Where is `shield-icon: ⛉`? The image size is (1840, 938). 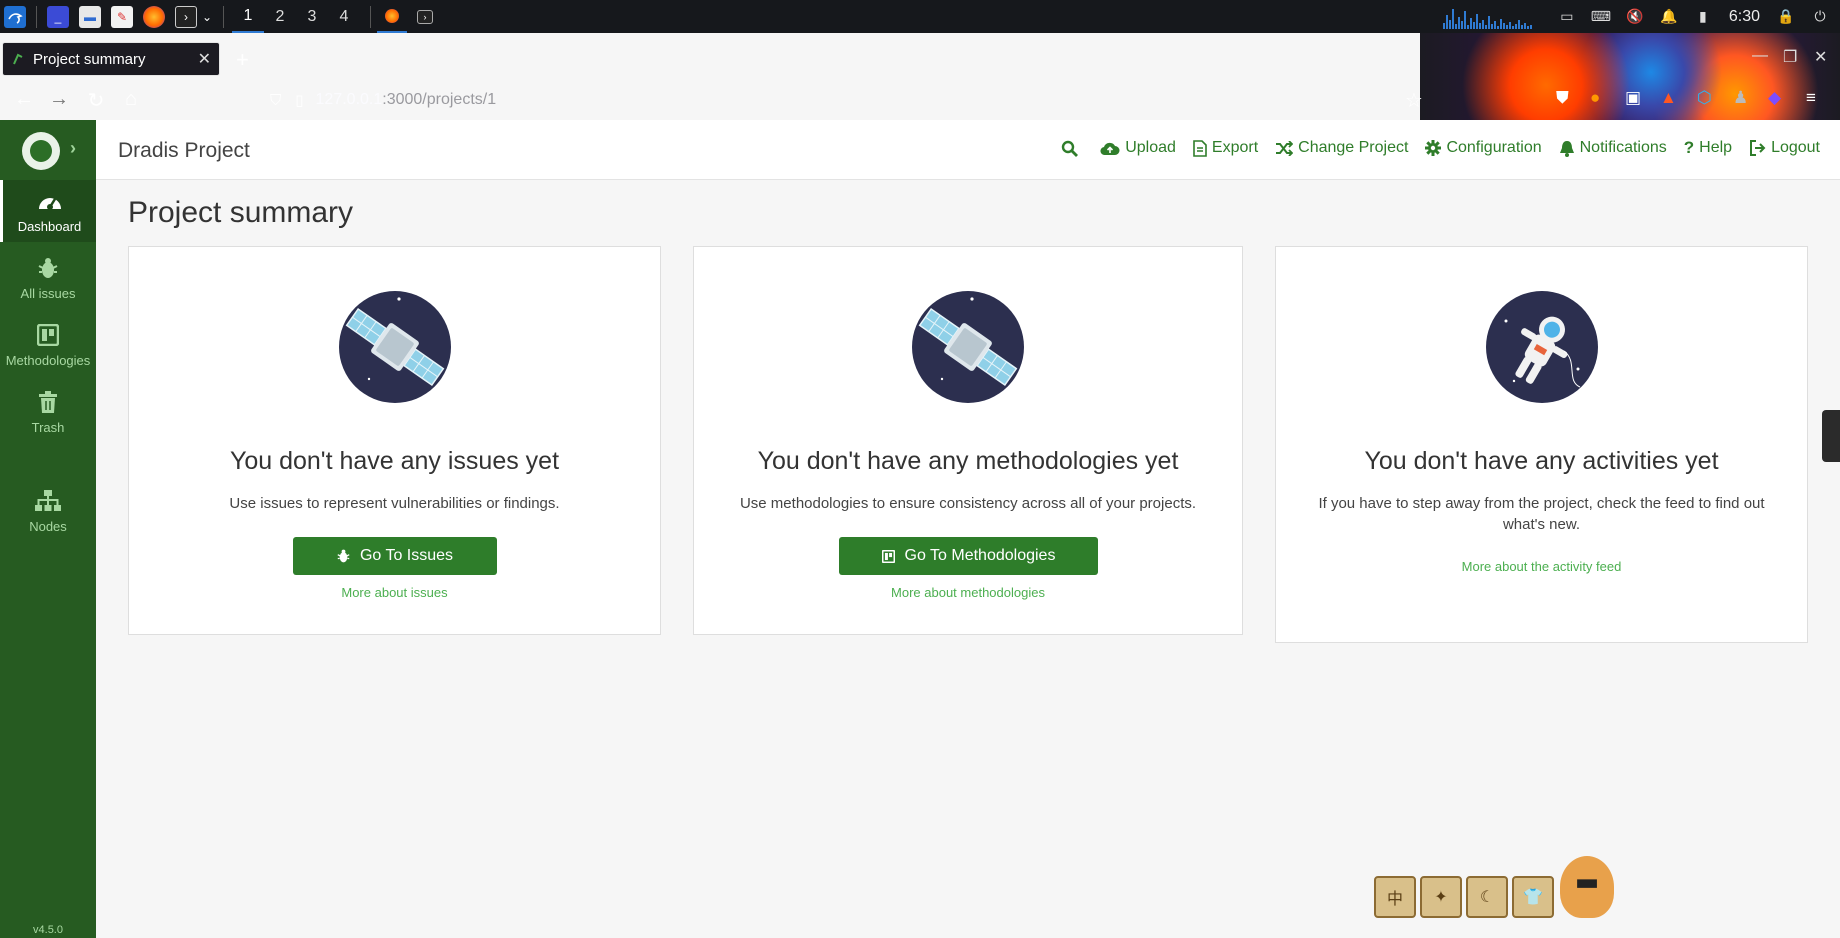
shield-icon: ⛉ is located at coordinates (275, 100).